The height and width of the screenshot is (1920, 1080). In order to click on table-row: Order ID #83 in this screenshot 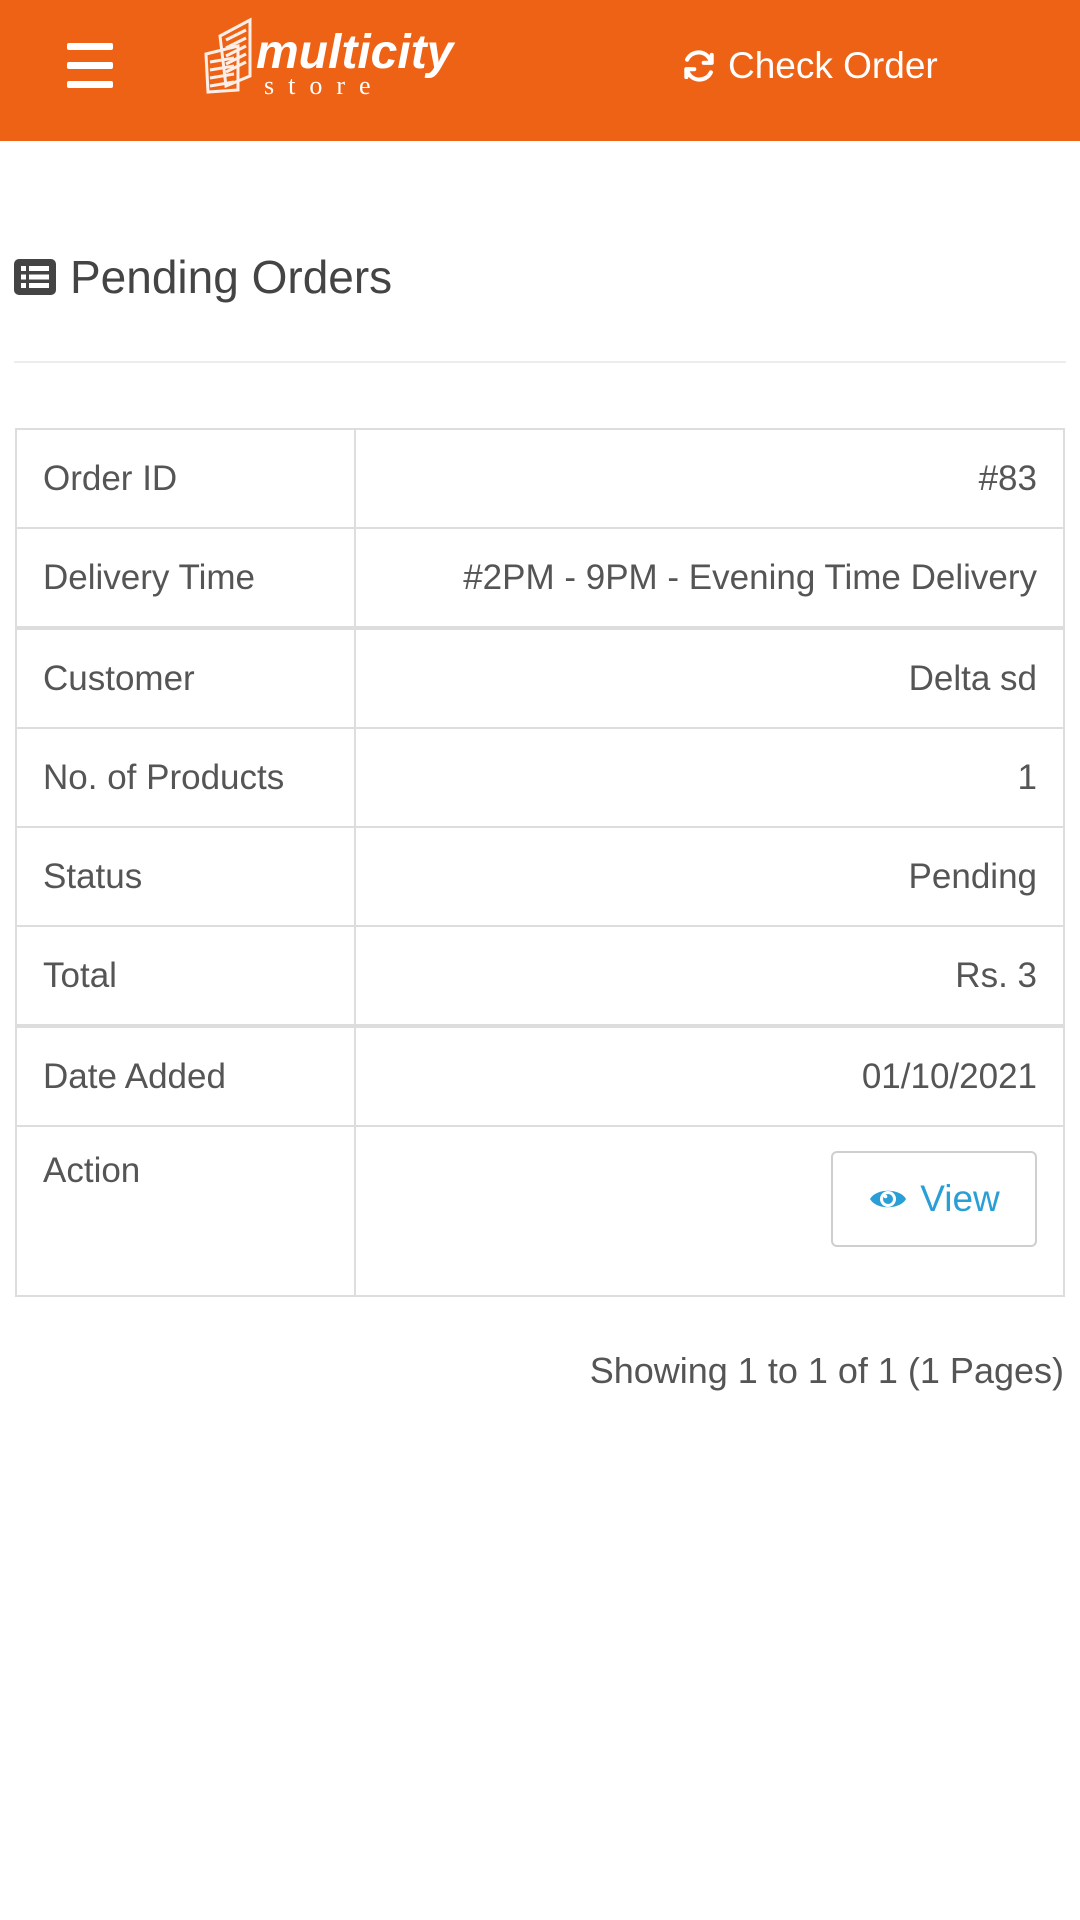, I will do `click(540, 478)`.